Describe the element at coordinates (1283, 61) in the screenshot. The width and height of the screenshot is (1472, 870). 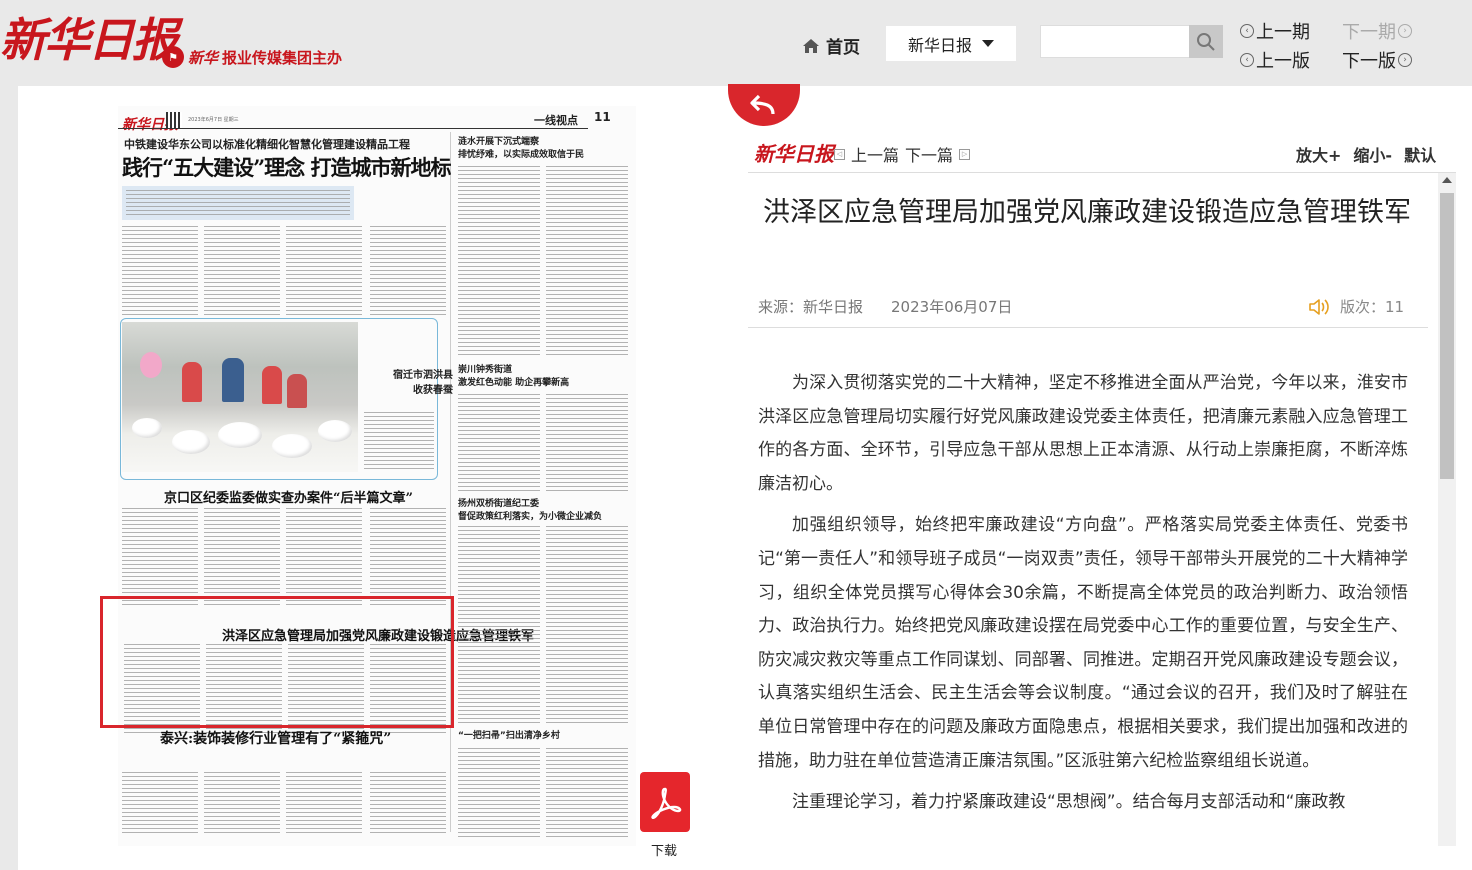
I see `prev-edition-label: 上一版` at that location.